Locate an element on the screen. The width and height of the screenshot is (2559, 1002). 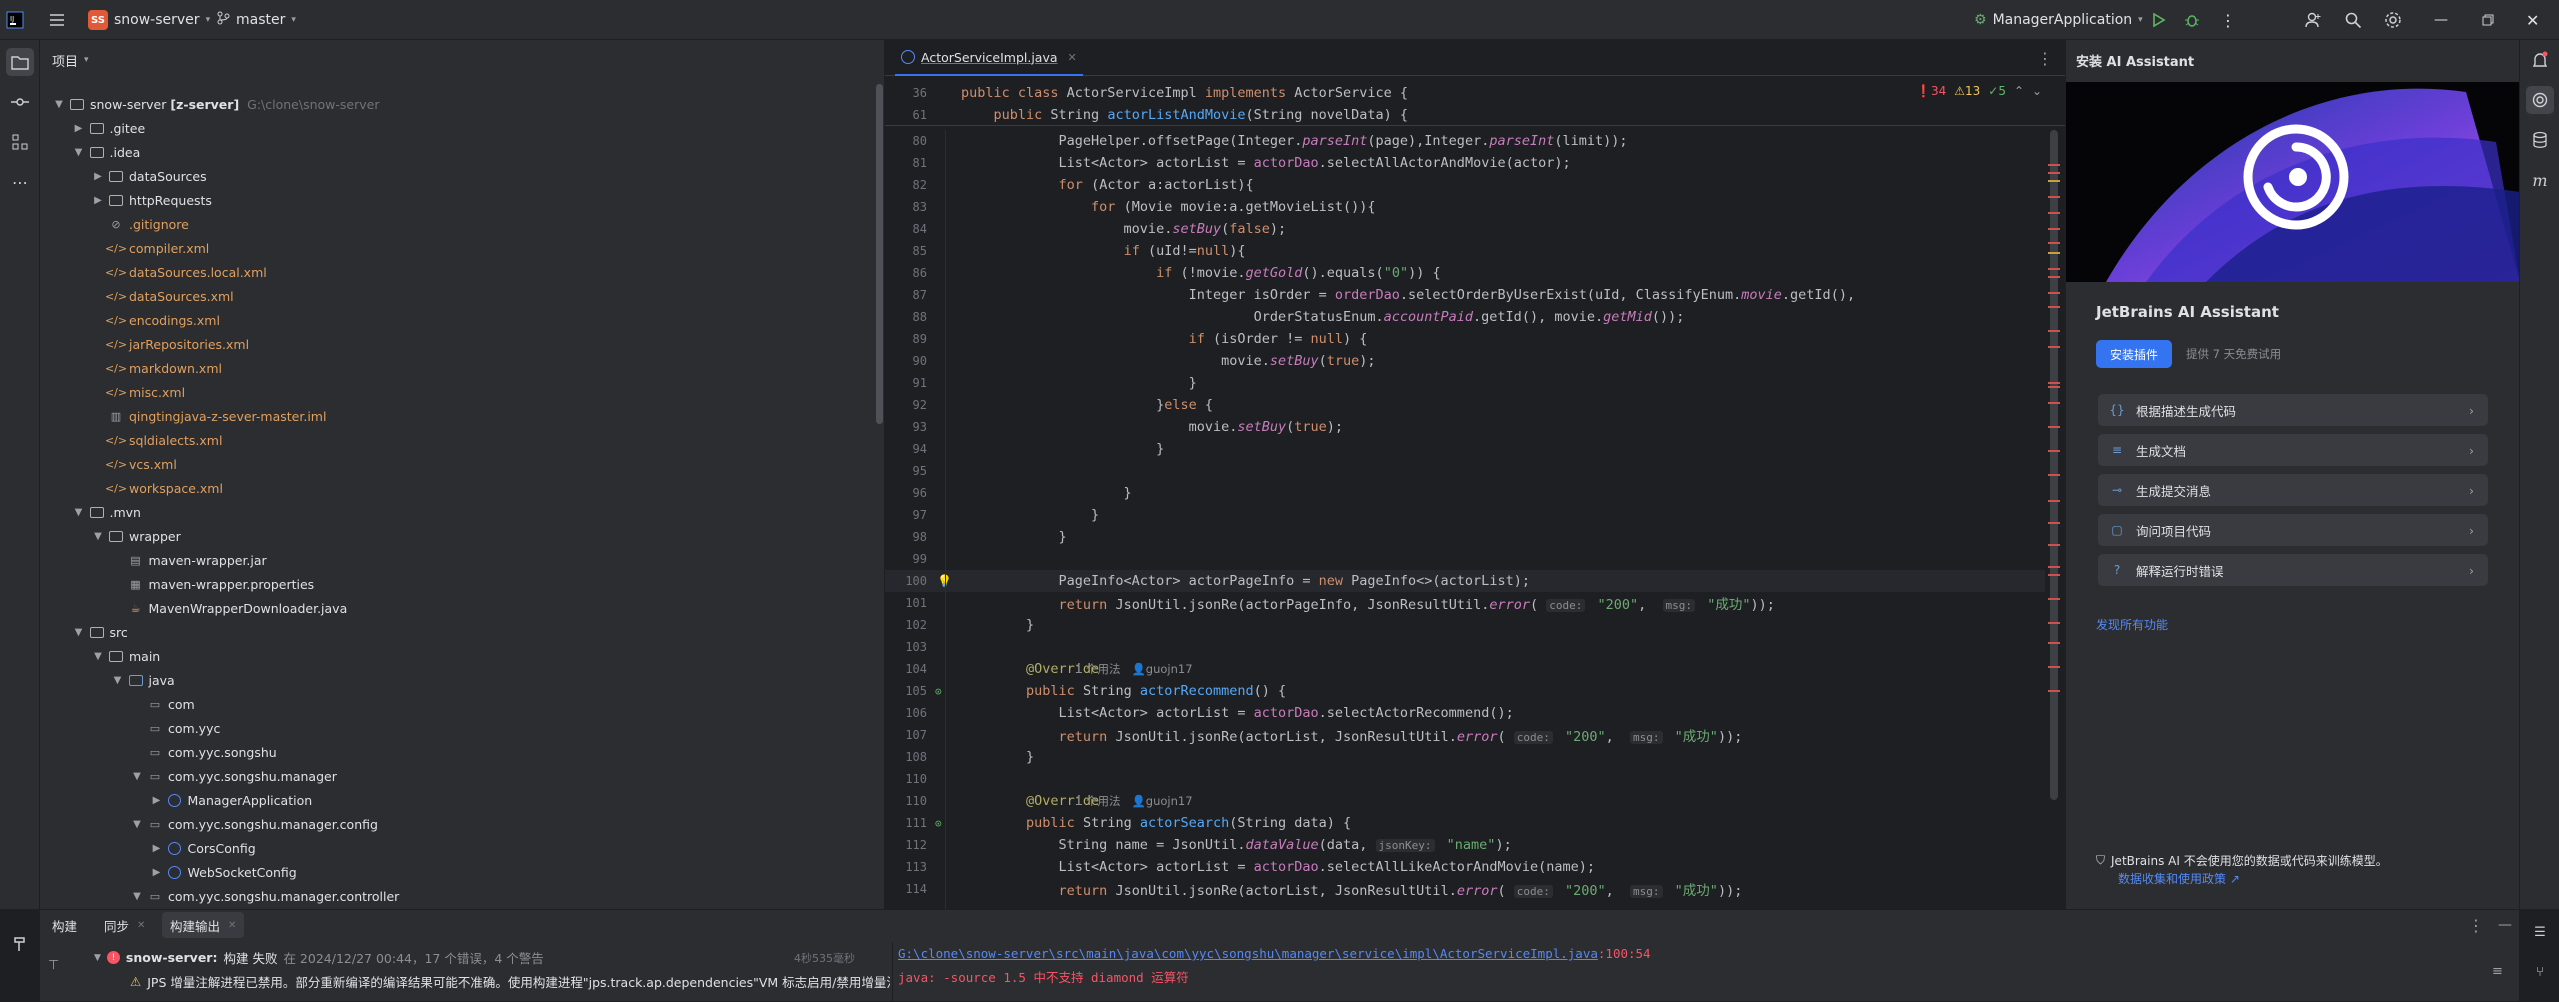
code-line: 92 }else { is located at coordinates (1465, 405).